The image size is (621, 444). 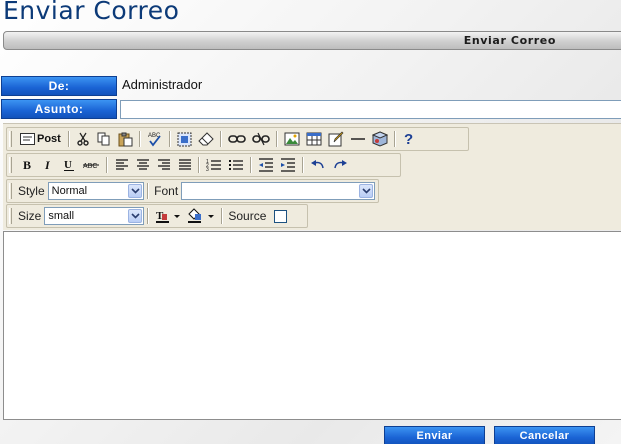 I want to click on edit-form-button, so click(x=336, y=139).